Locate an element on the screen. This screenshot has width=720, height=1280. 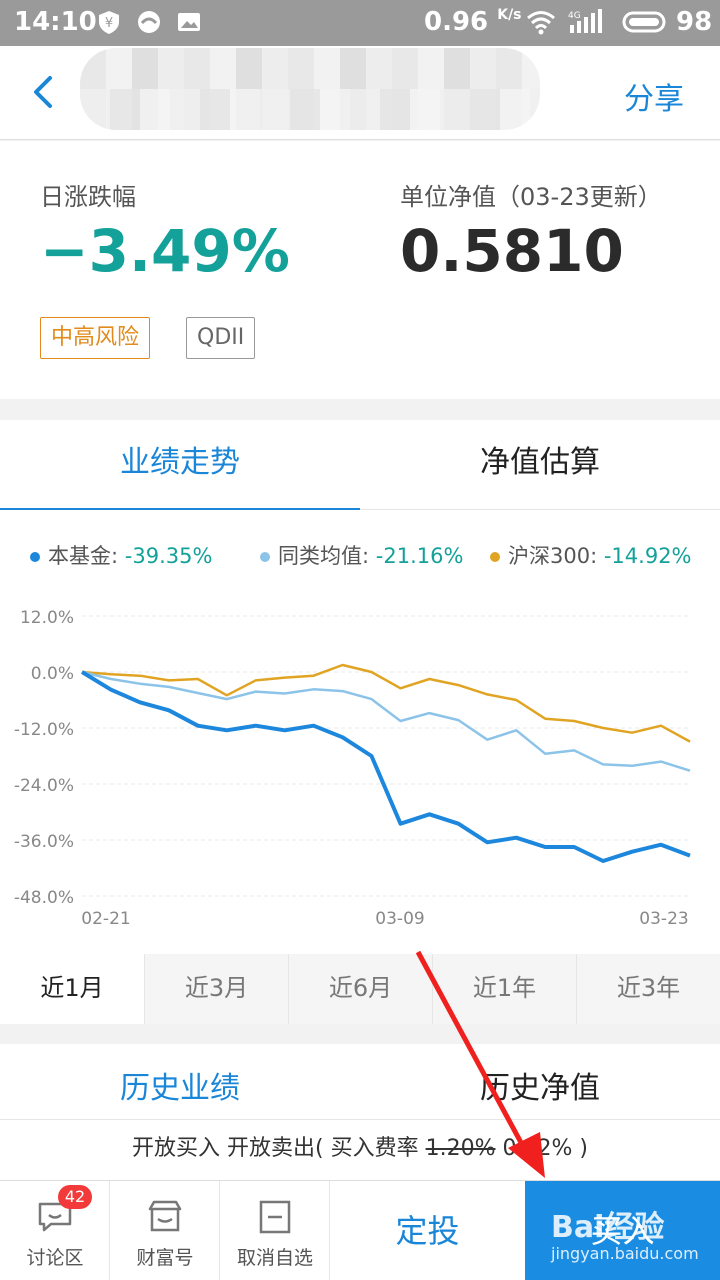
x-tick-label: 03-23 is located at coordinates (663, 919).